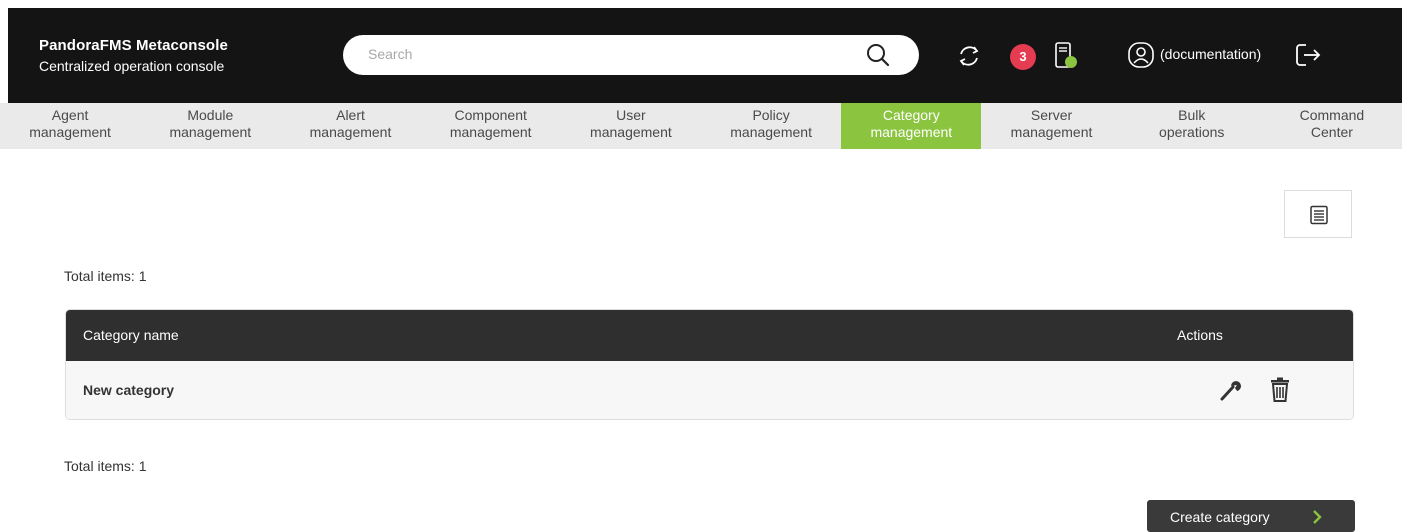 The height and width of the screenshot is (532, 1402). Describe the element at coordinates (911, 126) in the screenshot. I see `nav-category-management: Category management` at that location.